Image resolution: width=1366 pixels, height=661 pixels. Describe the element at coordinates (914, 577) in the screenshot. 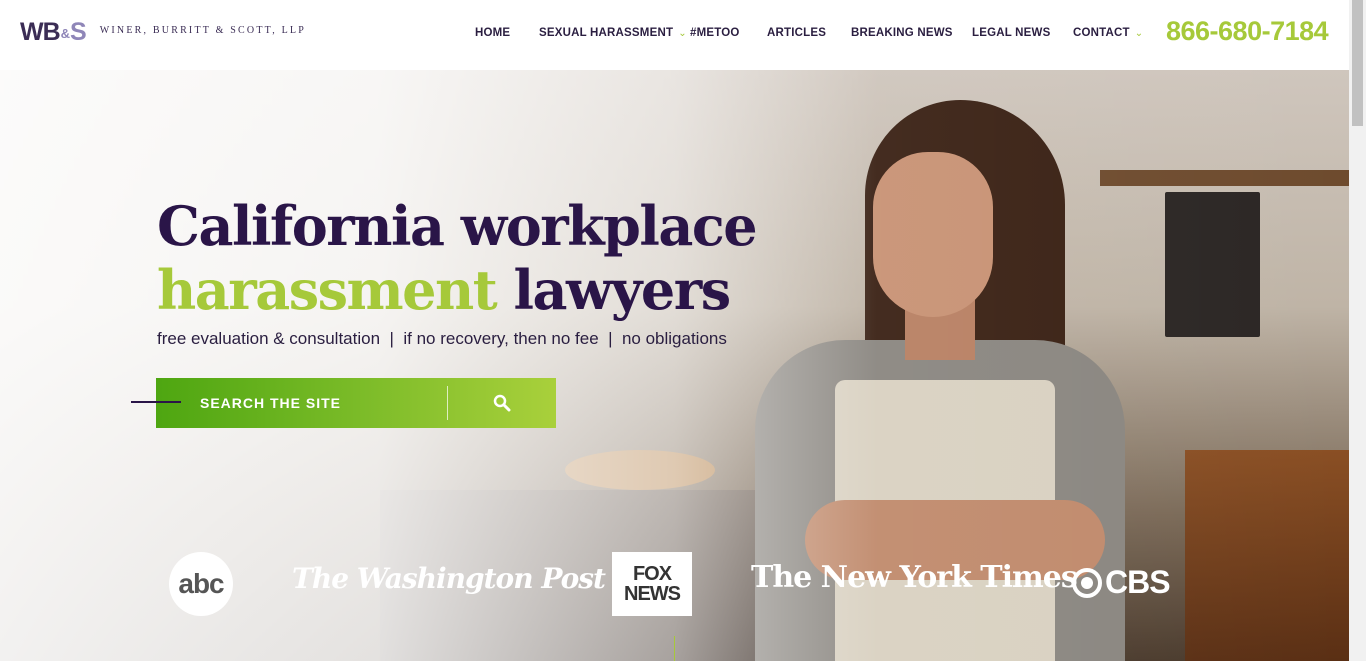

I see `new-york-times-logo: The New York Times` at that location.